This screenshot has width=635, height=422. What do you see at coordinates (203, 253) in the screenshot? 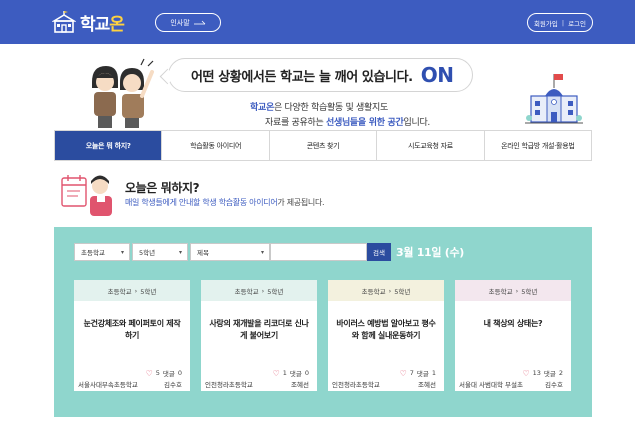
I see `field-select-value: 제목` at bounding box center [203, 253].